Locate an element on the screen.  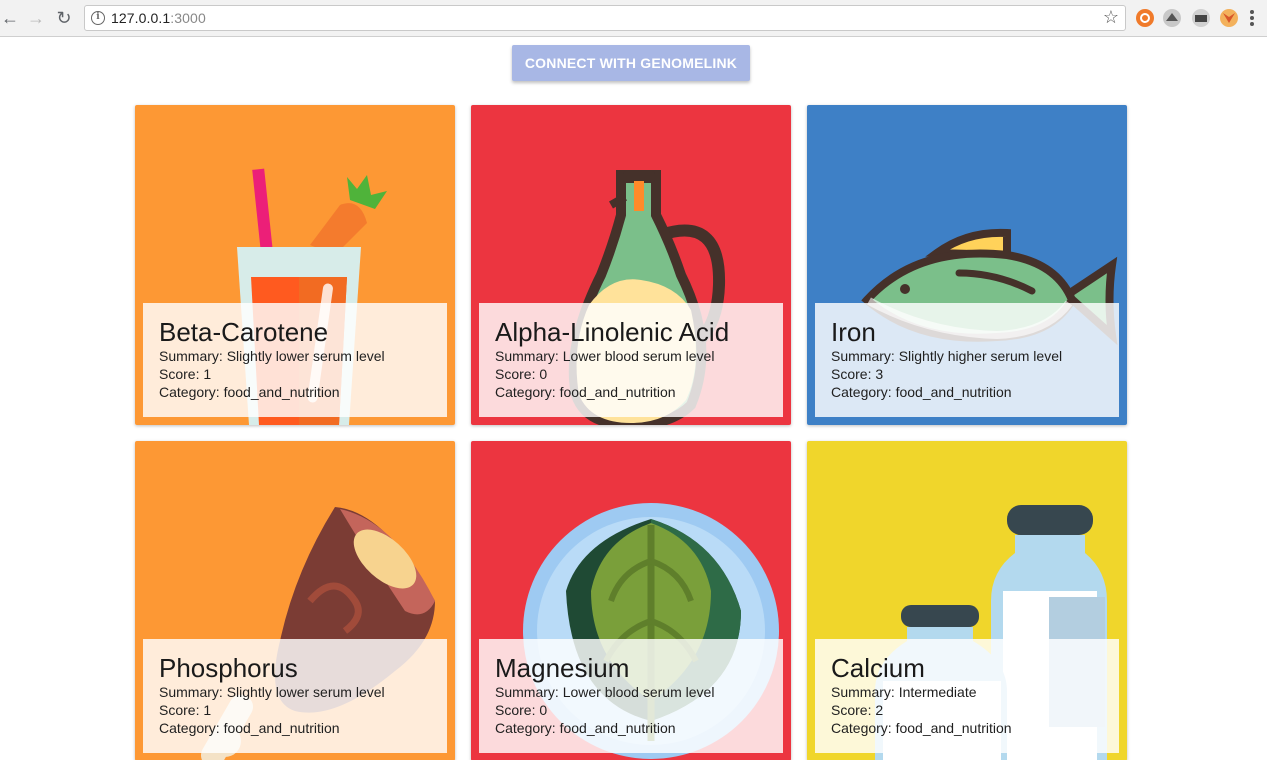
extension-orange-icon is located at coordinates (1145, 18).